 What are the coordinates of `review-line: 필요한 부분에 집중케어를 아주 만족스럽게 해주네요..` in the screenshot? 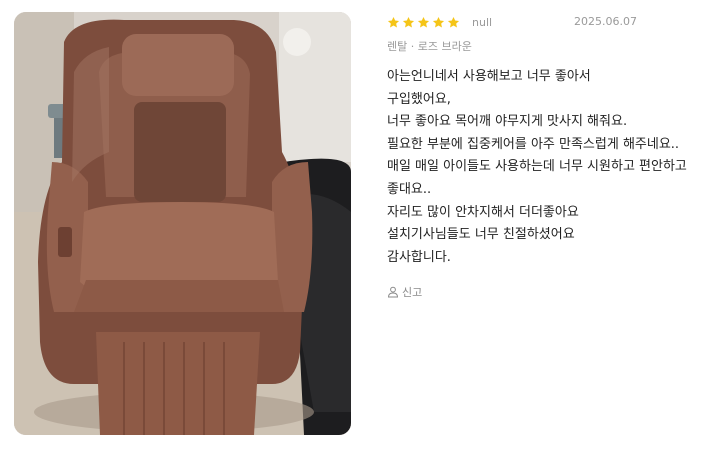 It's located at (533, 144).